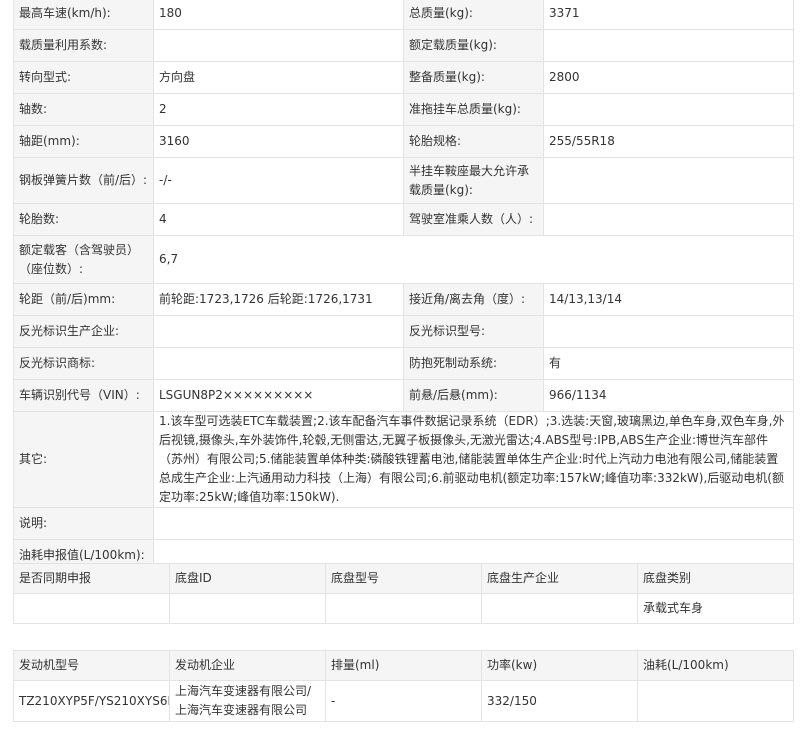 The width and height of the screenshot is (800, 732). Describe the element at coordinates (83, 219) in the screenshot. I see `spec-label: 轮胎数:` at that location.